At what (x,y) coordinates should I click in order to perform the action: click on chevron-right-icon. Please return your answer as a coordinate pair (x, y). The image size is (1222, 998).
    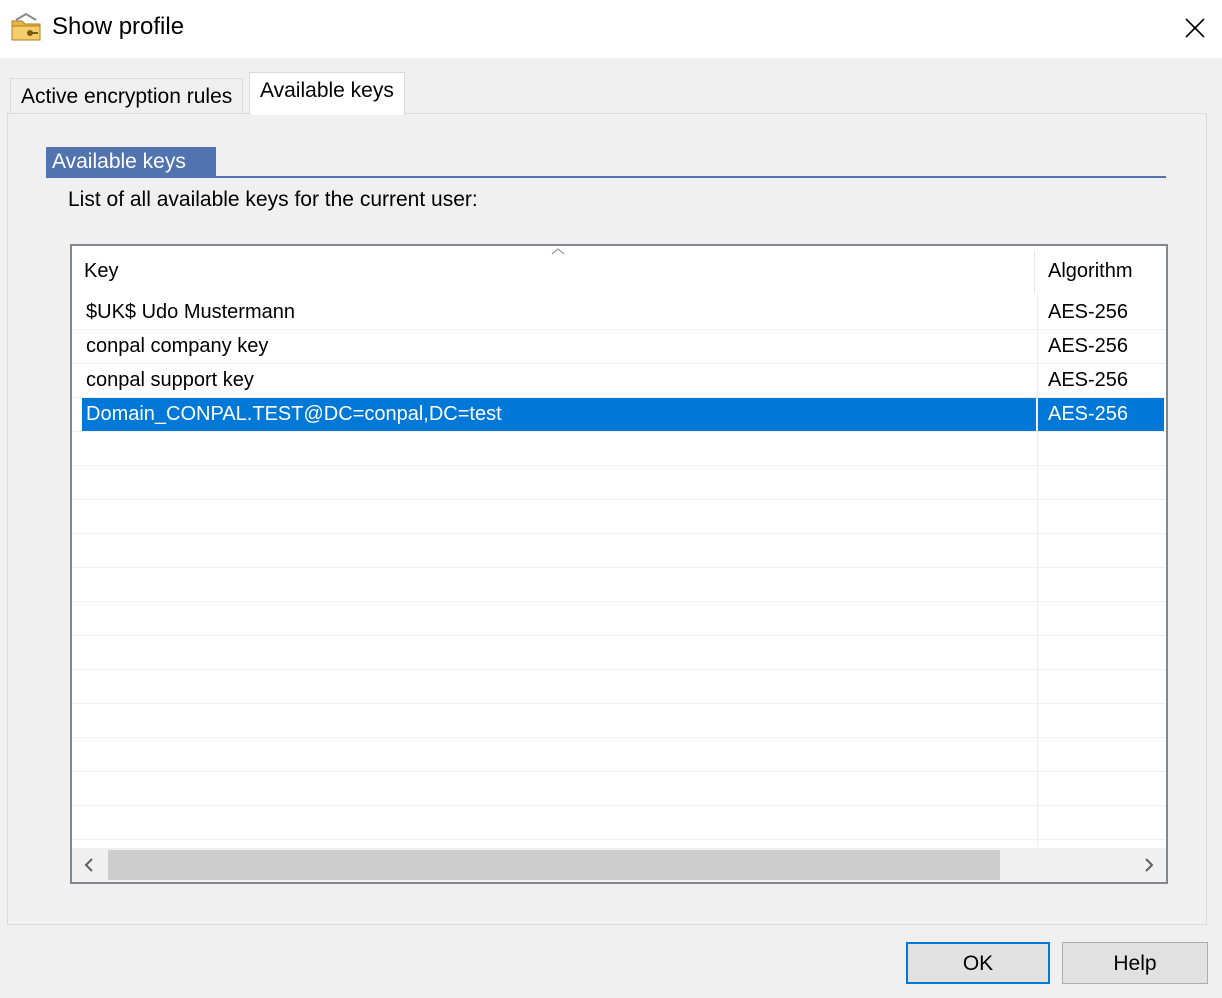
    Looking at the image, I should click on (1149, 865).